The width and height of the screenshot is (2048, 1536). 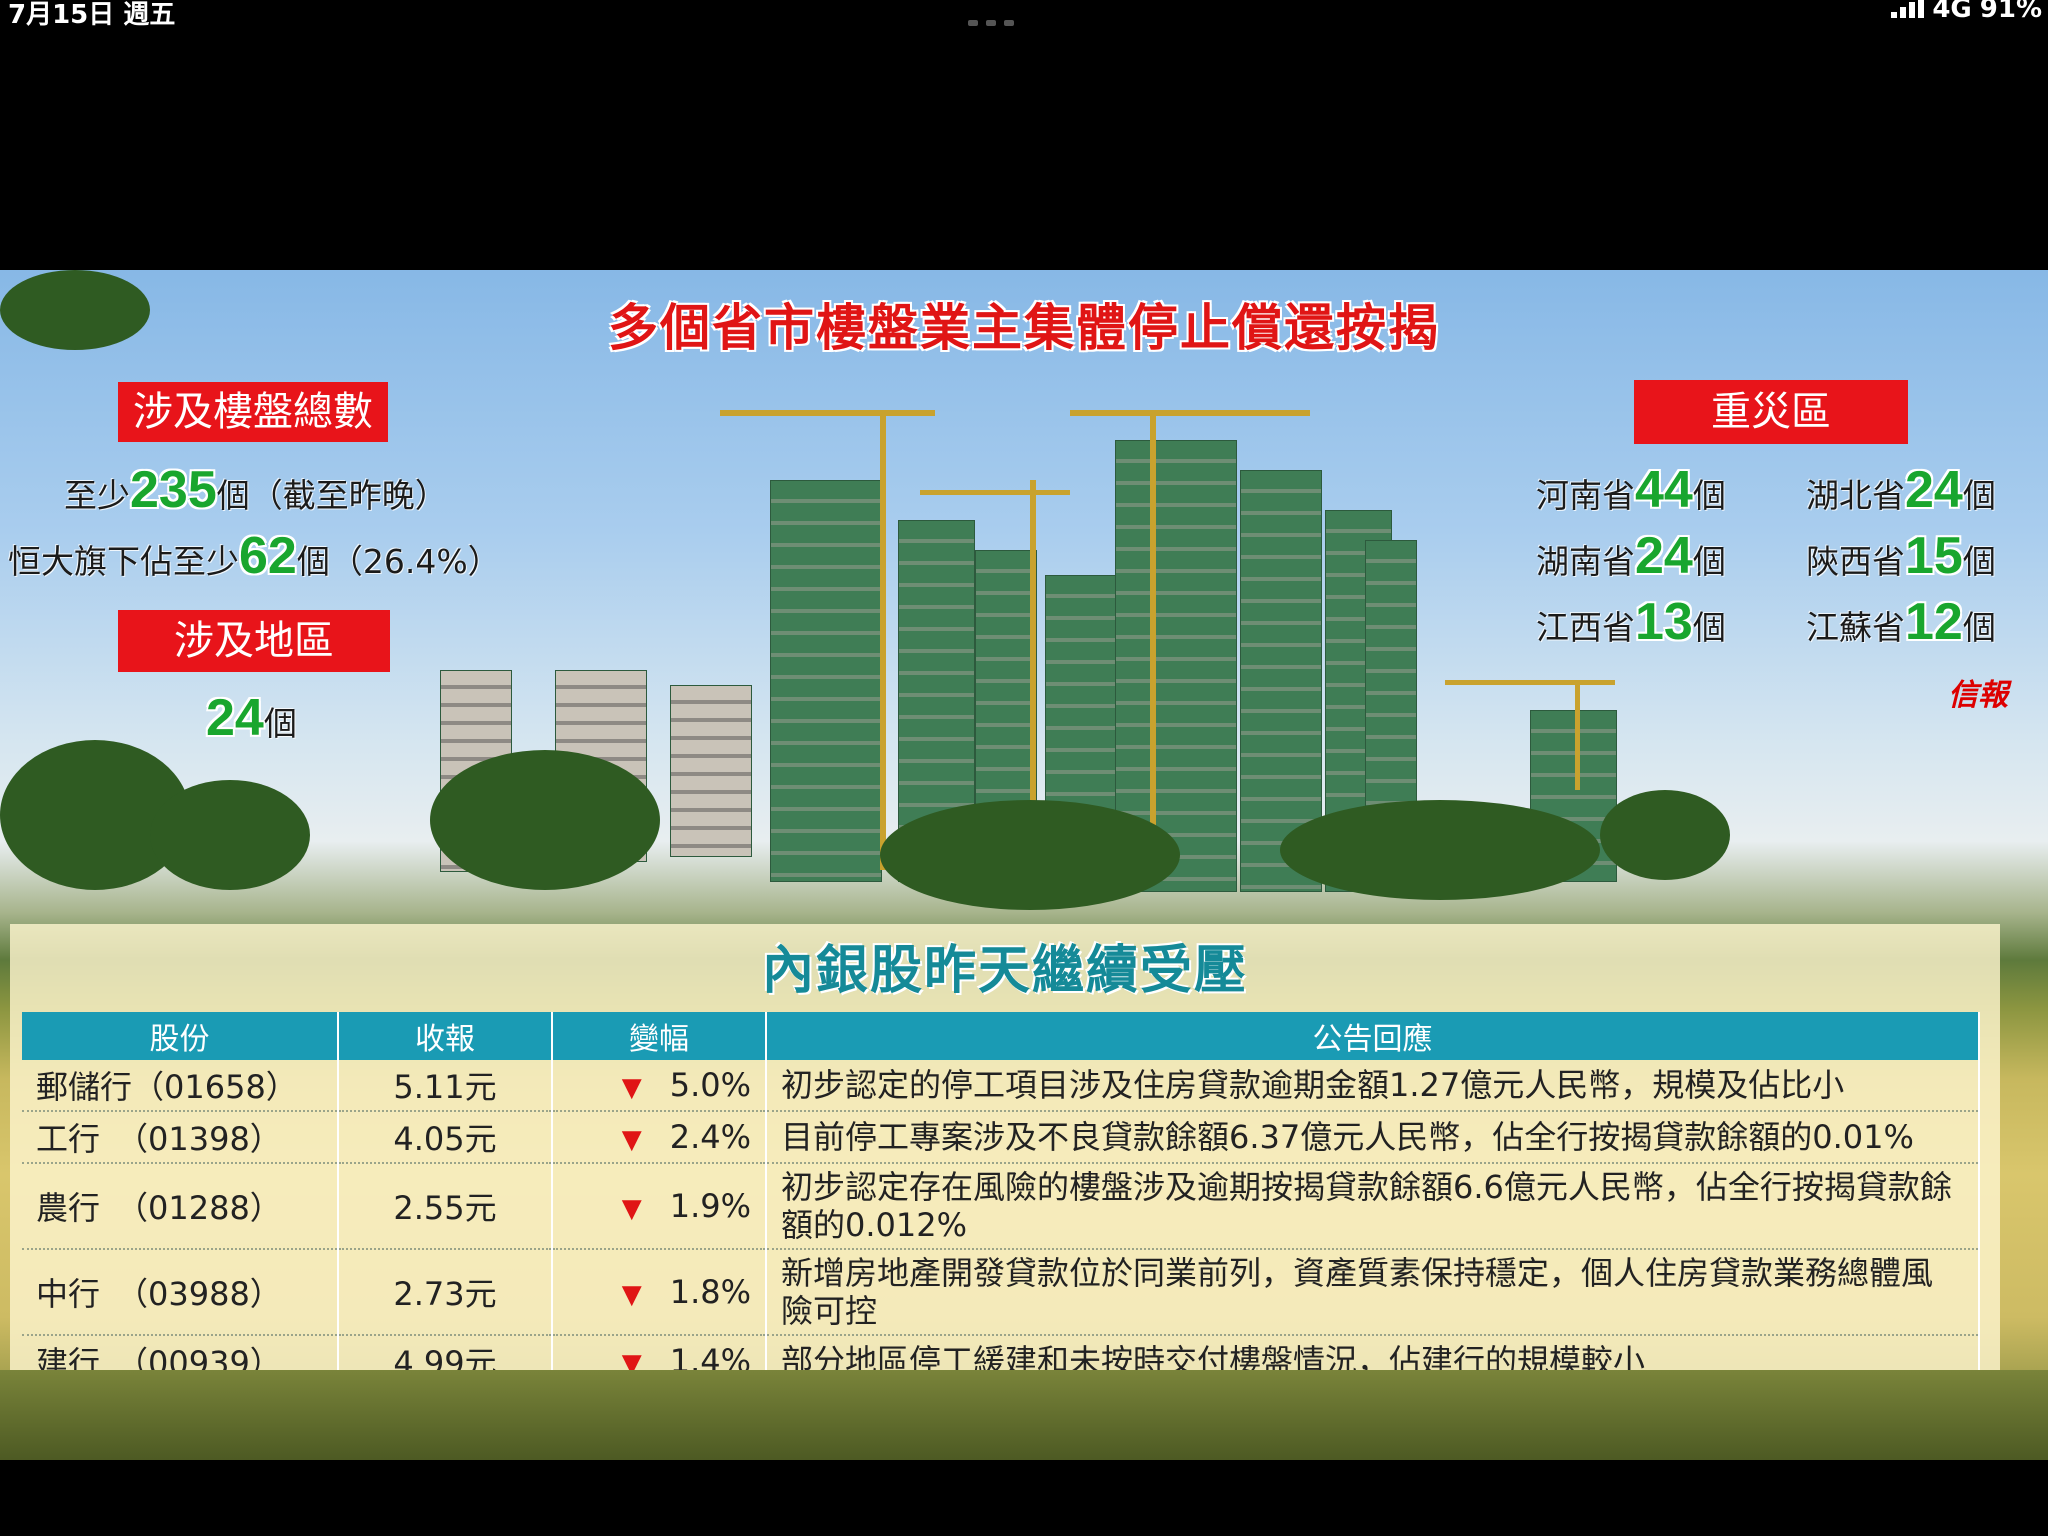 I want to click on change-cell: ▼ 1.8%, so click(x=659, y=1292).